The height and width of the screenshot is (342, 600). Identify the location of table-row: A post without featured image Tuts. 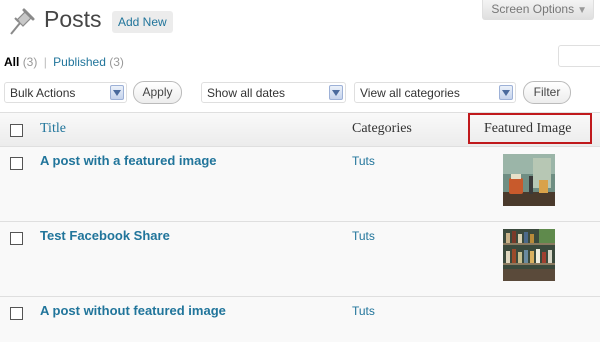
(300, 319).